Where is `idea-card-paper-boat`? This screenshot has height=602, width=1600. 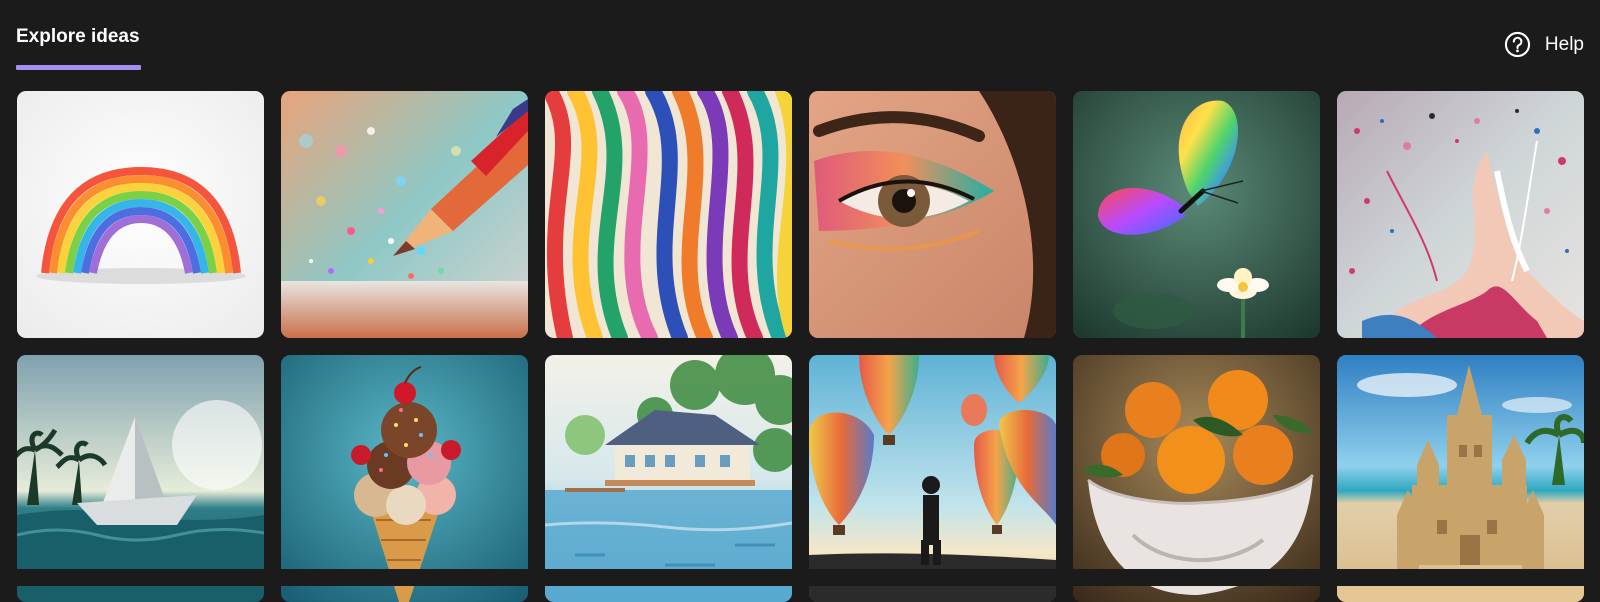 idea-card-paper-boat is located at coordinates (140, 478).